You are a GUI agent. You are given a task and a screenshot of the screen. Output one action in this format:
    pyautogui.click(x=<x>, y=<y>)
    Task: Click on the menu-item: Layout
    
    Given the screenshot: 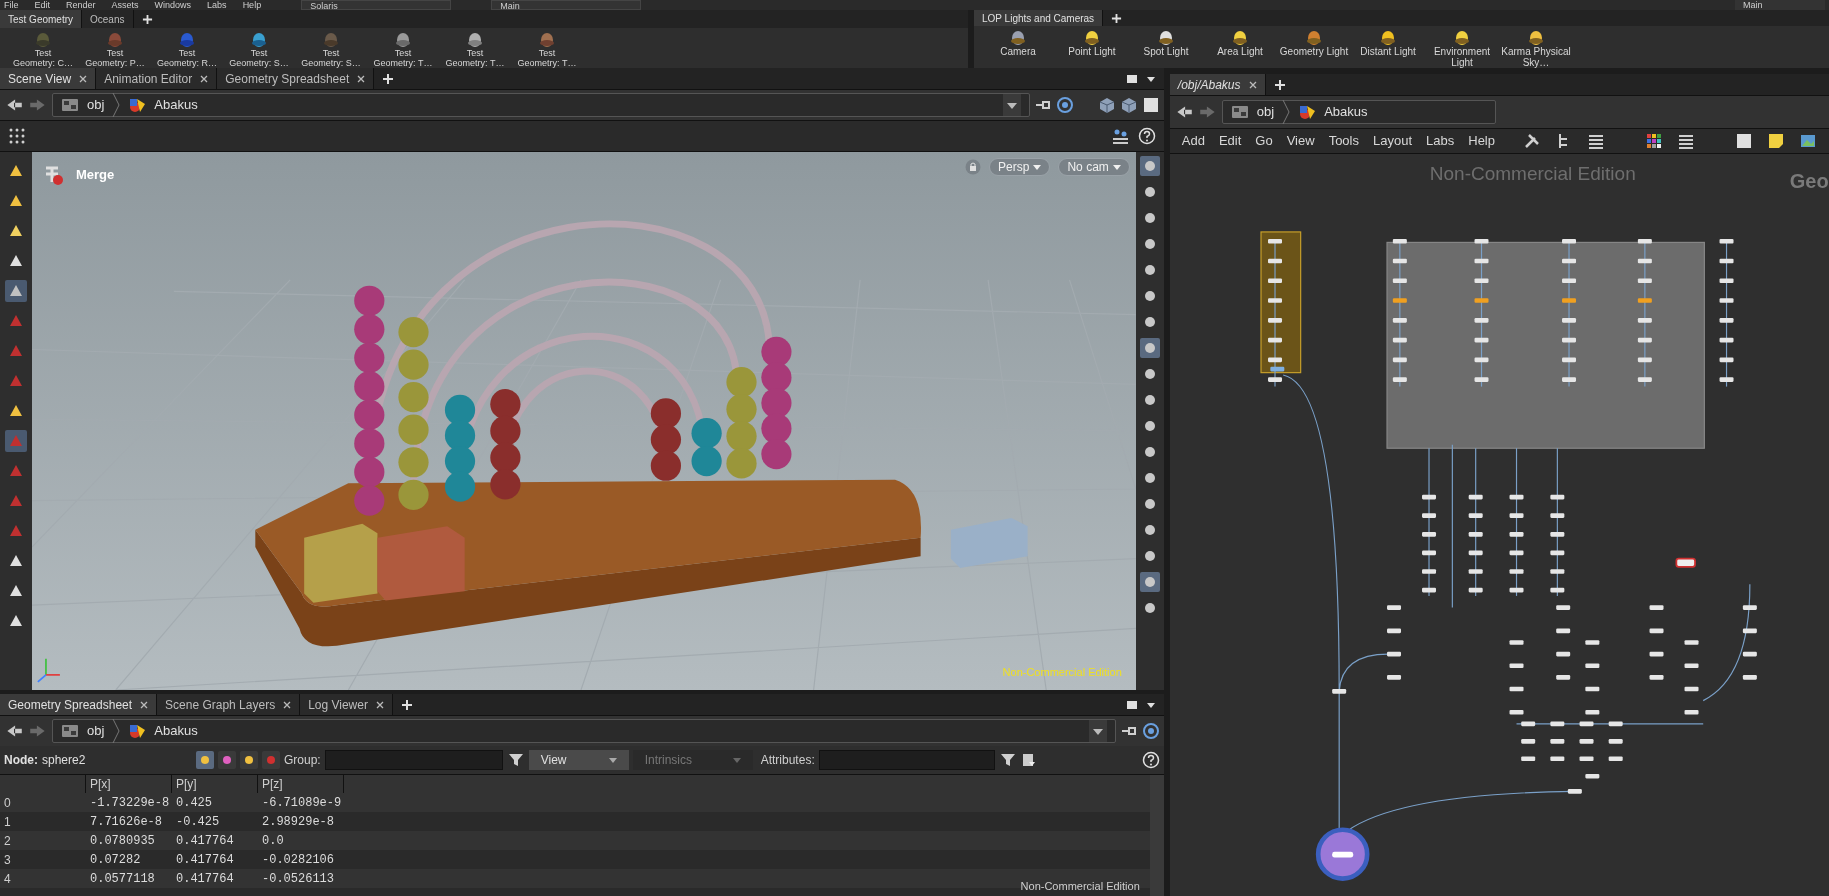 What is the action you would take?
    pyautogui.click(x=1393, y=141)
    